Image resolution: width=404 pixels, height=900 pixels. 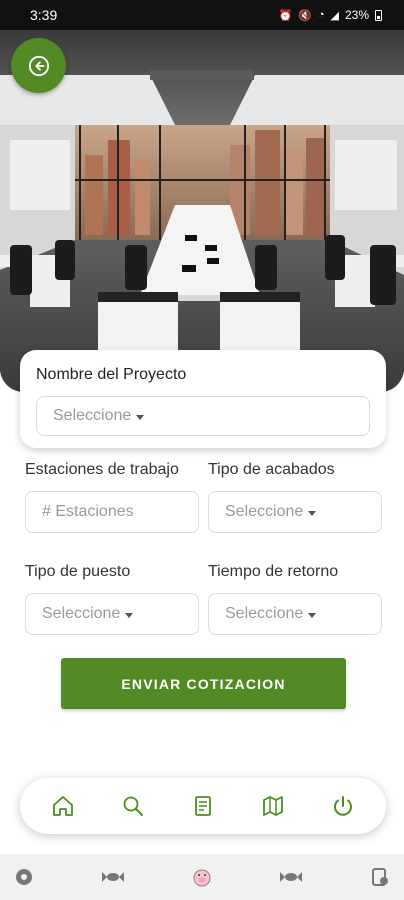 I want to click on nav-home, so click(x=63, y=806).